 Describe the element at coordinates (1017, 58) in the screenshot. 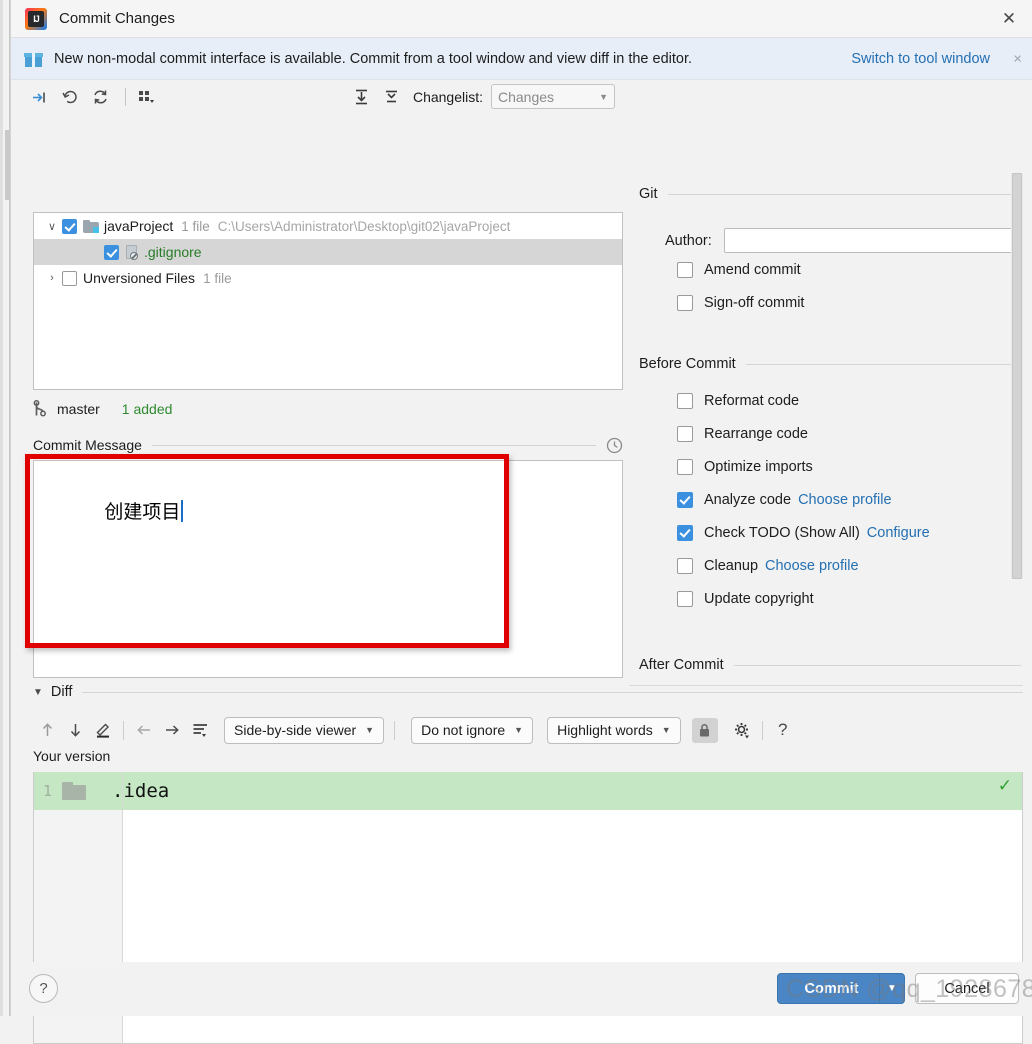

I see `notification-close-icon: ×` at that location.